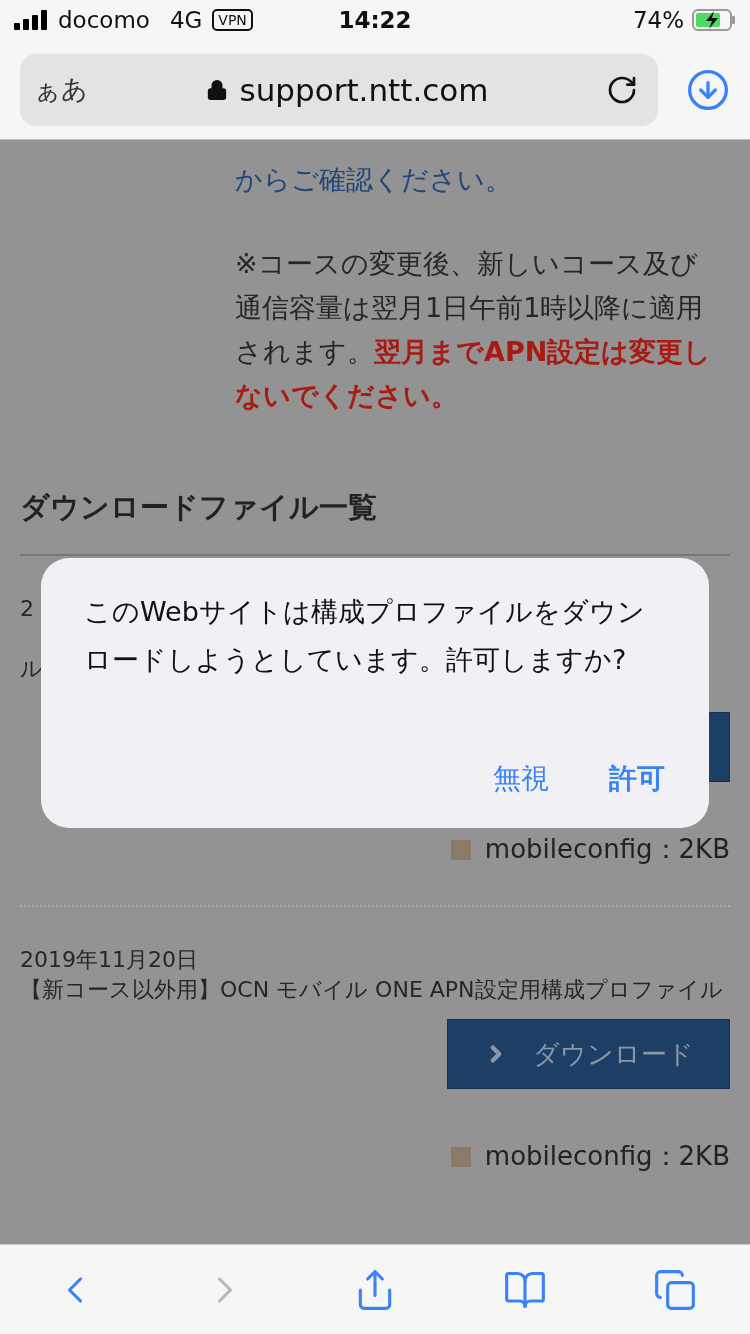 The width and height of the screenshot is (750, 1334). I want to click on carrier-name: docomo, so click(104, 20).